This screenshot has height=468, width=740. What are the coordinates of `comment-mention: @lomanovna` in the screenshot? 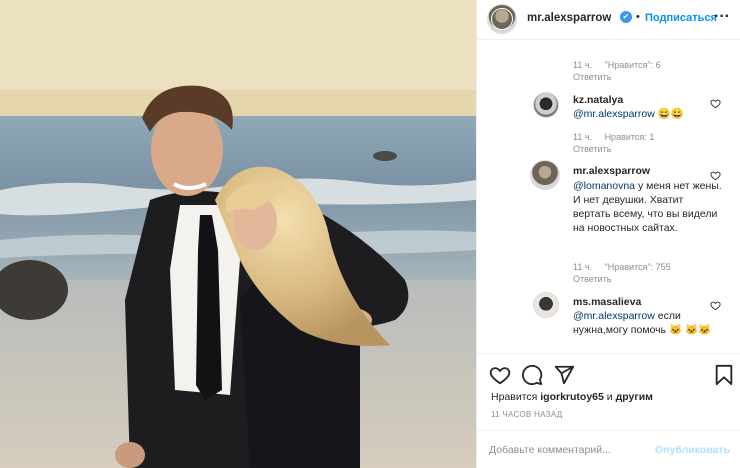 It's located at (604, 186).